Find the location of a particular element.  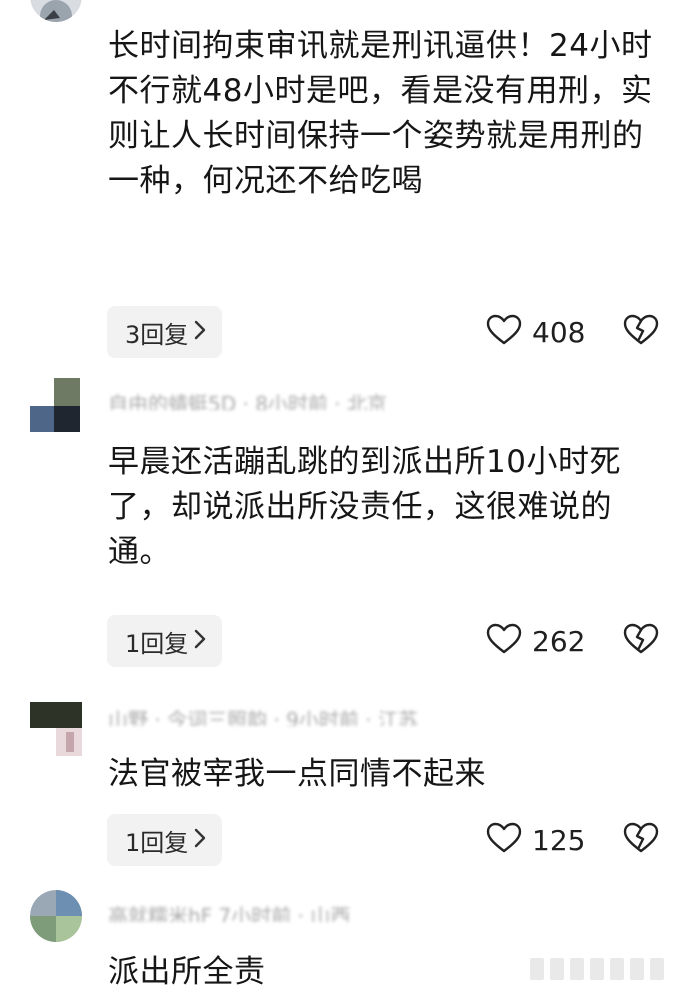

comment-text: 早晨还活蹦乱跳的到派出所10小时死了，却说派出所没责任，这很难说的通。 is located at coordinates (364, 507).